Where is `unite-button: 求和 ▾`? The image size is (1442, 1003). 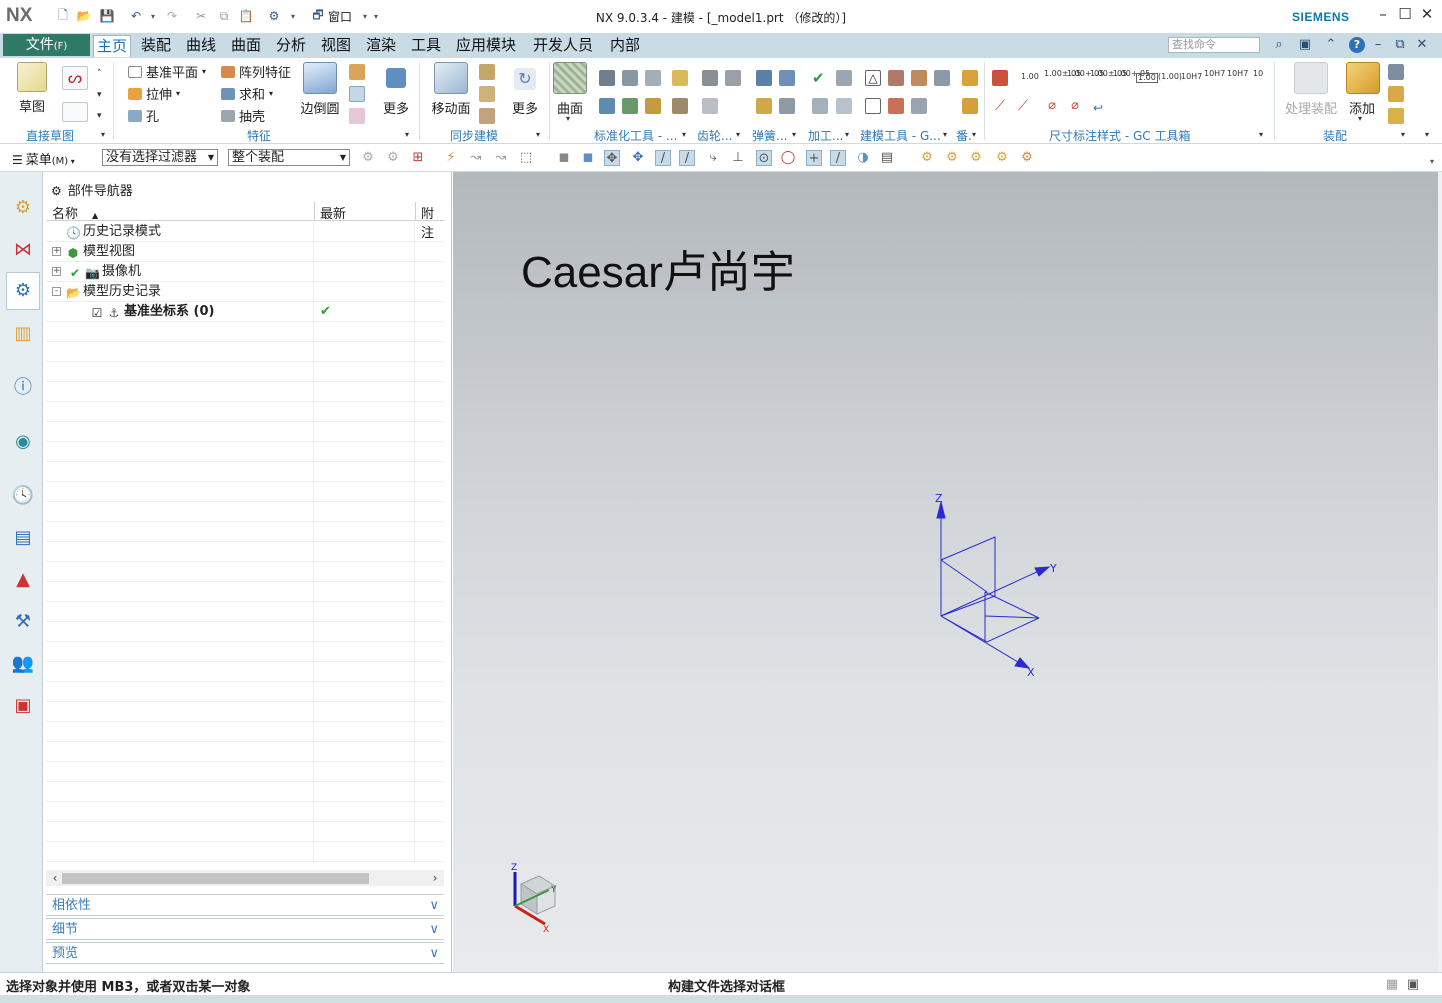 unite-button: 求和 ▾ is located at coordinates (247, 93).